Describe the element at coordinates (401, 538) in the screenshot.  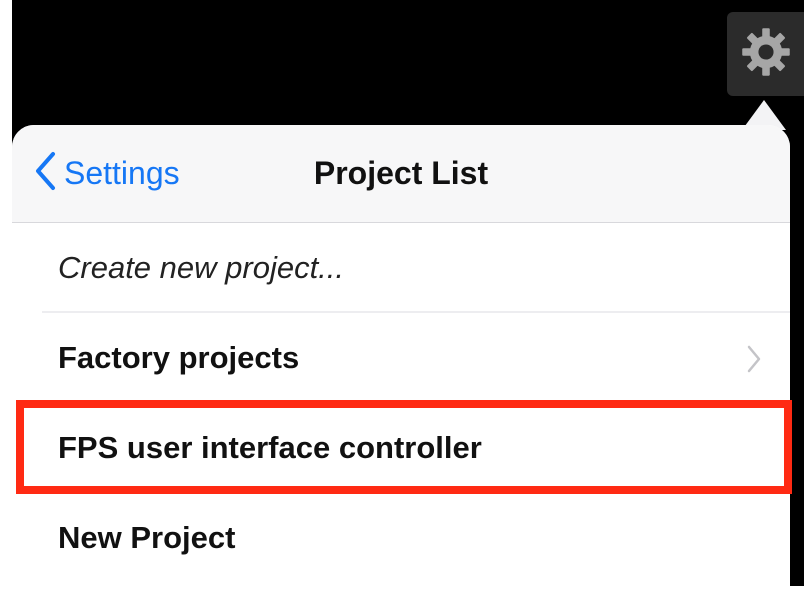
I see `list-item-new-project: New Project` at that location.